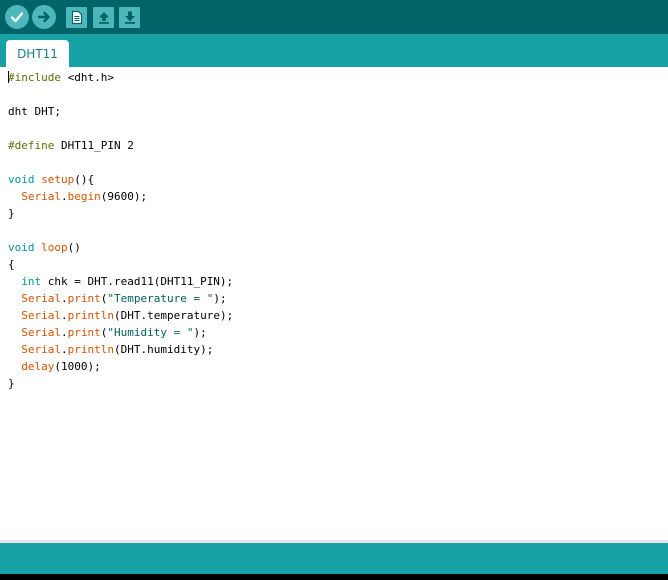  What do you see at coordinates (173, 315) in the screenshot?
I see `code-token: (DHT.temperature);` at bounding box center [173, 315].